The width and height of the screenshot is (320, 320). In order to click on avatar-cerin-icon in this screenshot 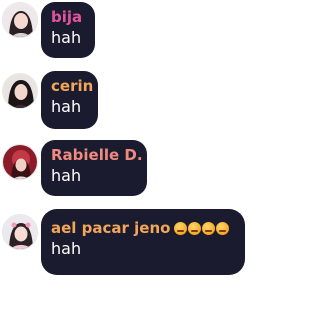, I will do `click(20, 91)`.